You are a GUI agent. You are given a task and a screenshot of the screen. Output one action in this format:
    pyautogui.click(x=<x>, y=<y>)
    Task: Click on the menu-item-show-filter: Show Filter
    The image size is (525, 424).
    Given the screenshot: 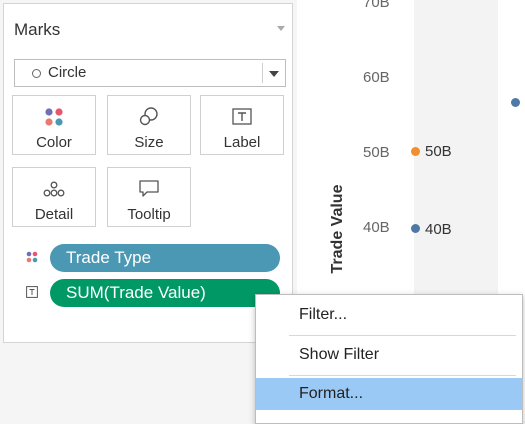 What is the action you would take?
    pyautogui.click(x=389, y=355)
    